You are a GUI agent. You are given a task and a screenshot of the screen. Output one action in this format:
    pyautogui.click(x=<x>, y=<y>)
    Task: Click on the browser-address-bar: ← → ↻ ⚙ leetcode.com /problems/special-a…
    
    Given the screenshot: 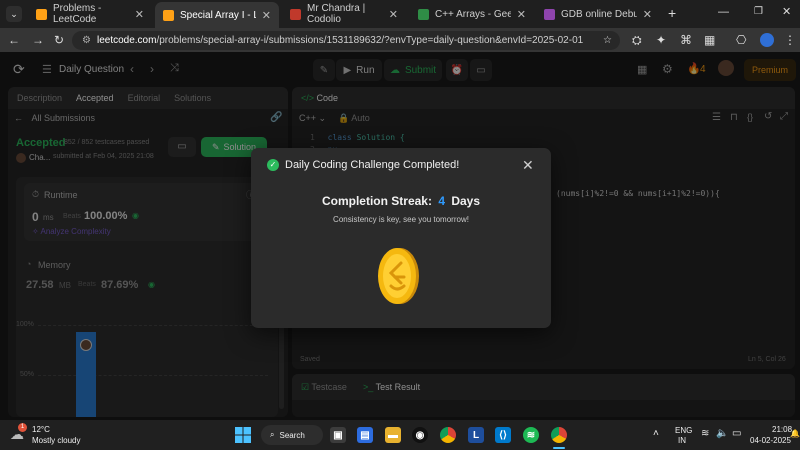 What is the action you would take?
    pyautogui.click(x=400, y=40)
    